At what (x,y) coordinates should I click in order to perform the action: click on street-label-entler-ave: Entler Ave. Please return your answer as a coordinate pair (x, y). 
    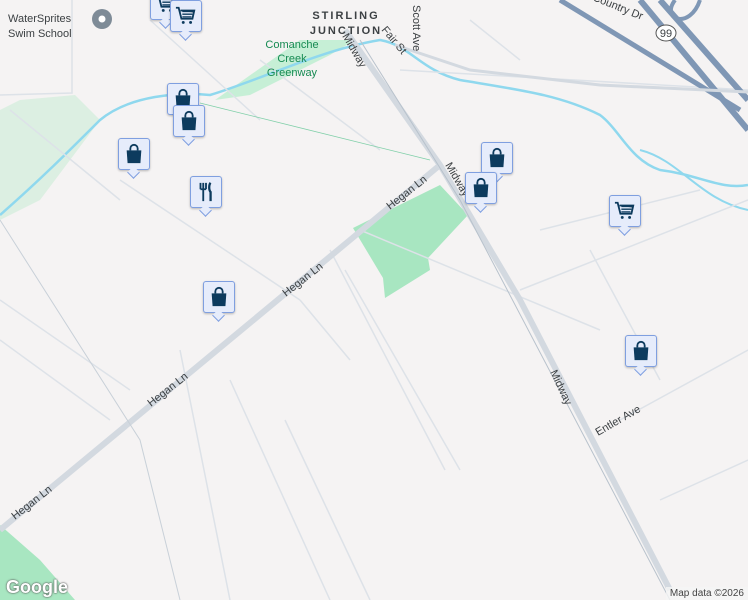
    Looking at the image, I should click on (618, 420).